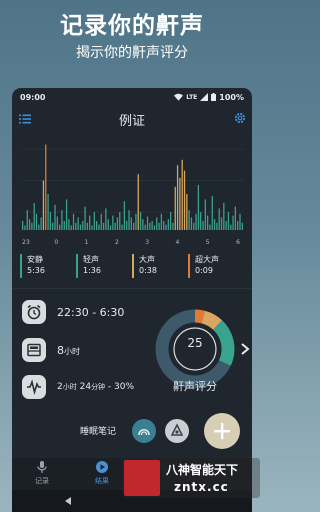 This screenshot has width=320, height=512. What do you see at coordinates (102, 473) in the screenshot?
I see `nav-results: 结果` at bounding box center [102, 473].